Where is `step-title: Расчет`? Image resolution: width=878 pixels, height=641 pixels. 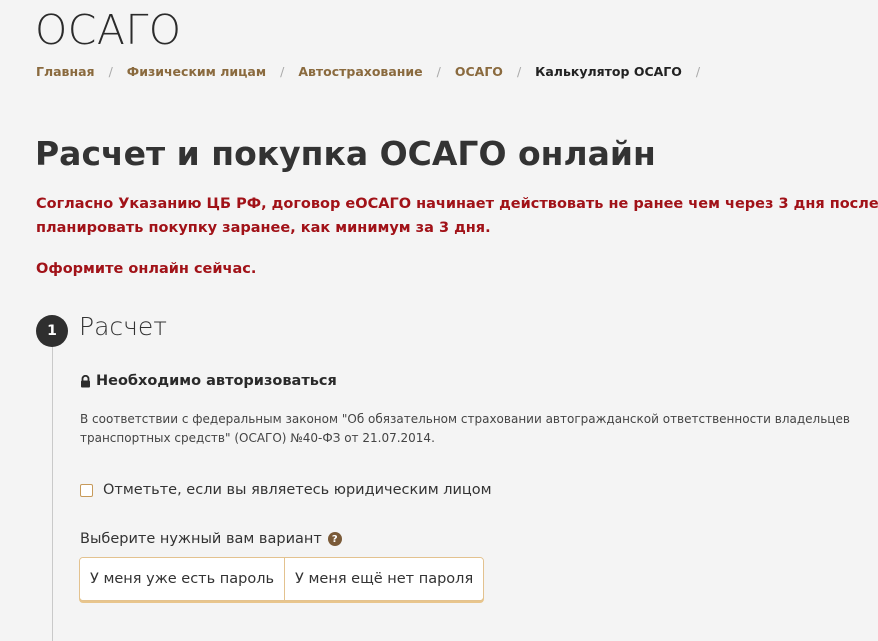 step-title: Расчет is located at coordinates (123, 326).